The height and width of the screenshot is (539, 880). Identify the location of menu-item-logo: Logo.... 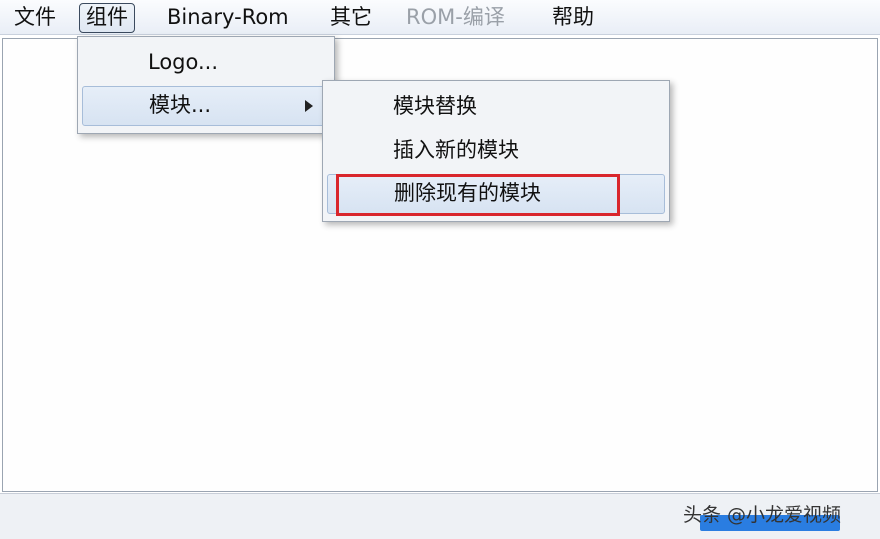
(206, 62).